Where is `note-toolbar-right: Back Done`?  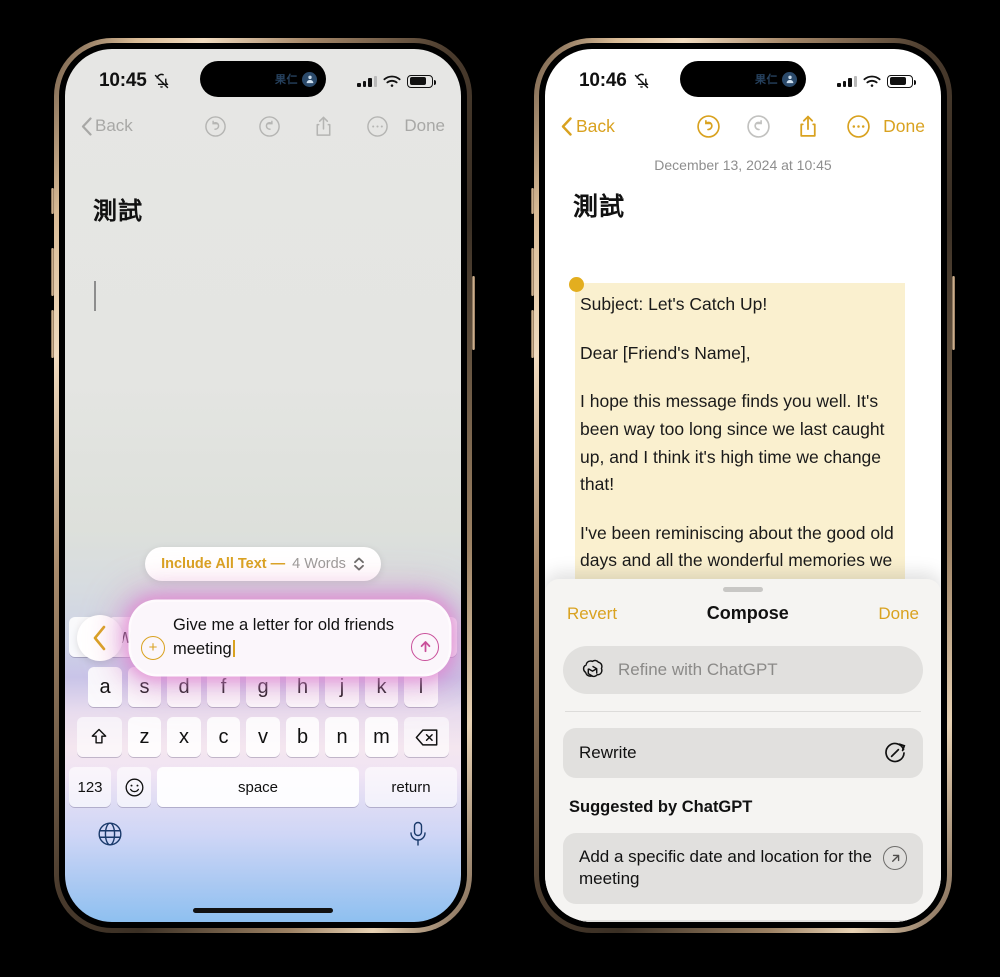
note-toolbar-right: Back Done is located at coordinates (743, 126).